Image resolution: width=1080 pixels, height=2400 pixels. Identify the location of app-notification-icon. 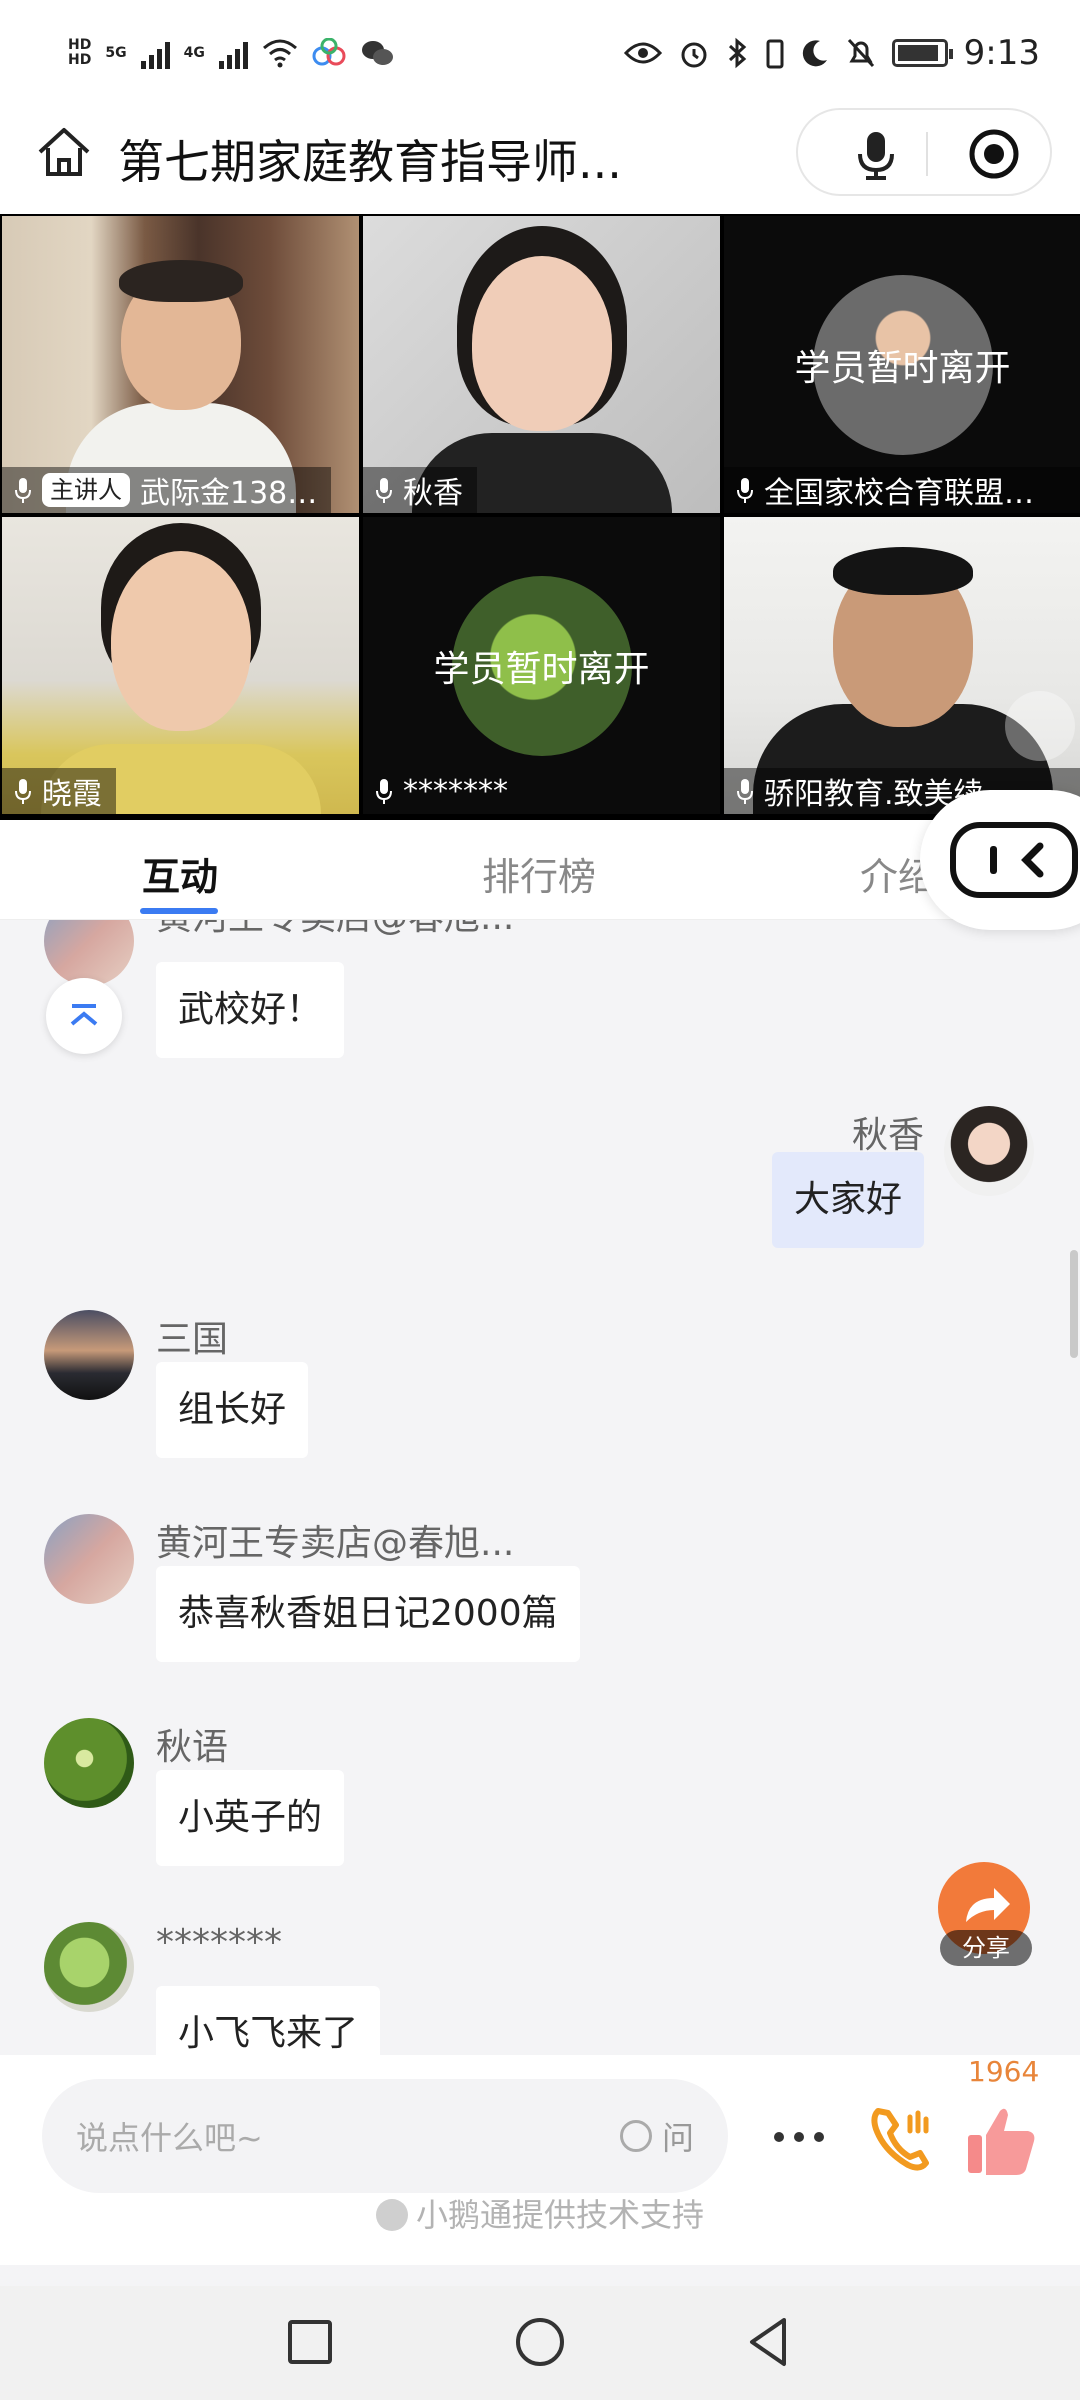
(329, 52).